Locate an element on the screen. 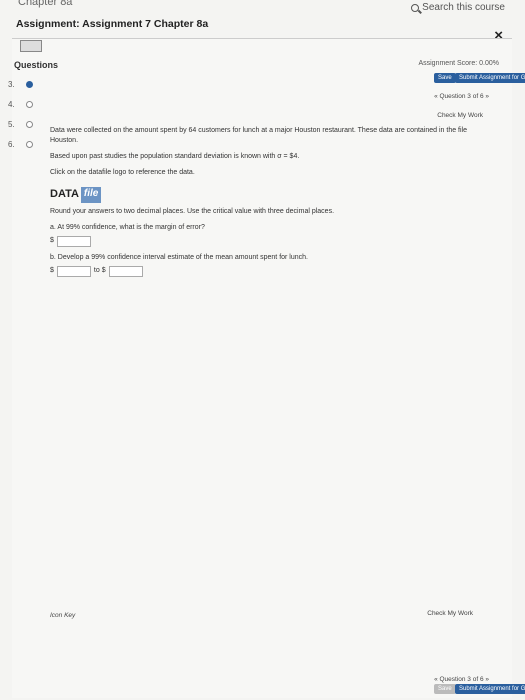 The height and width of the screenshot is (700, 525). question-item: 3. is located at coordinates (19, 86).